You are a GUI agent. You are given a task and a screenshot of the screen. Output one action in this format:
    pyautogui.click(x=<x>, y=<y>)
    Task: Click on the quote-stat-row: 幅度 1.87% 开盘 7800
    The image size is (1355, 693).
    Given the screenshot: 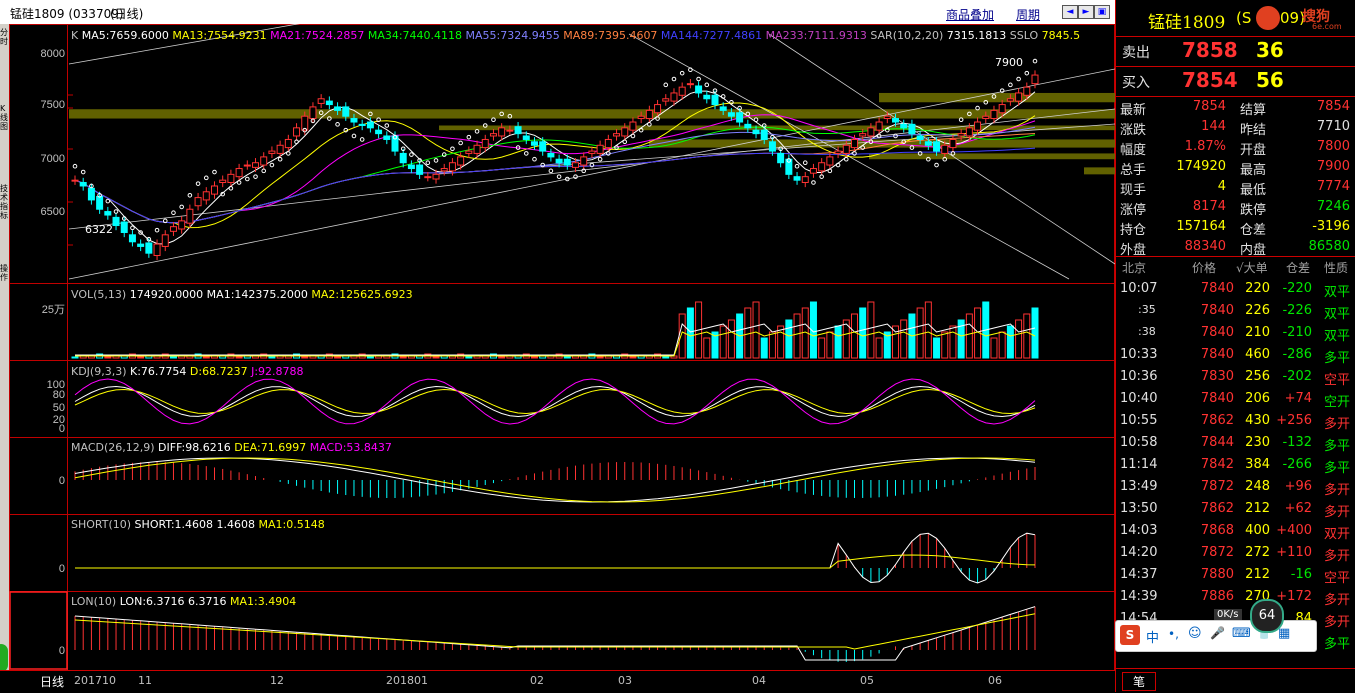 What is the action you would take?
    pyautogui.click(x=1235, y=147)
    